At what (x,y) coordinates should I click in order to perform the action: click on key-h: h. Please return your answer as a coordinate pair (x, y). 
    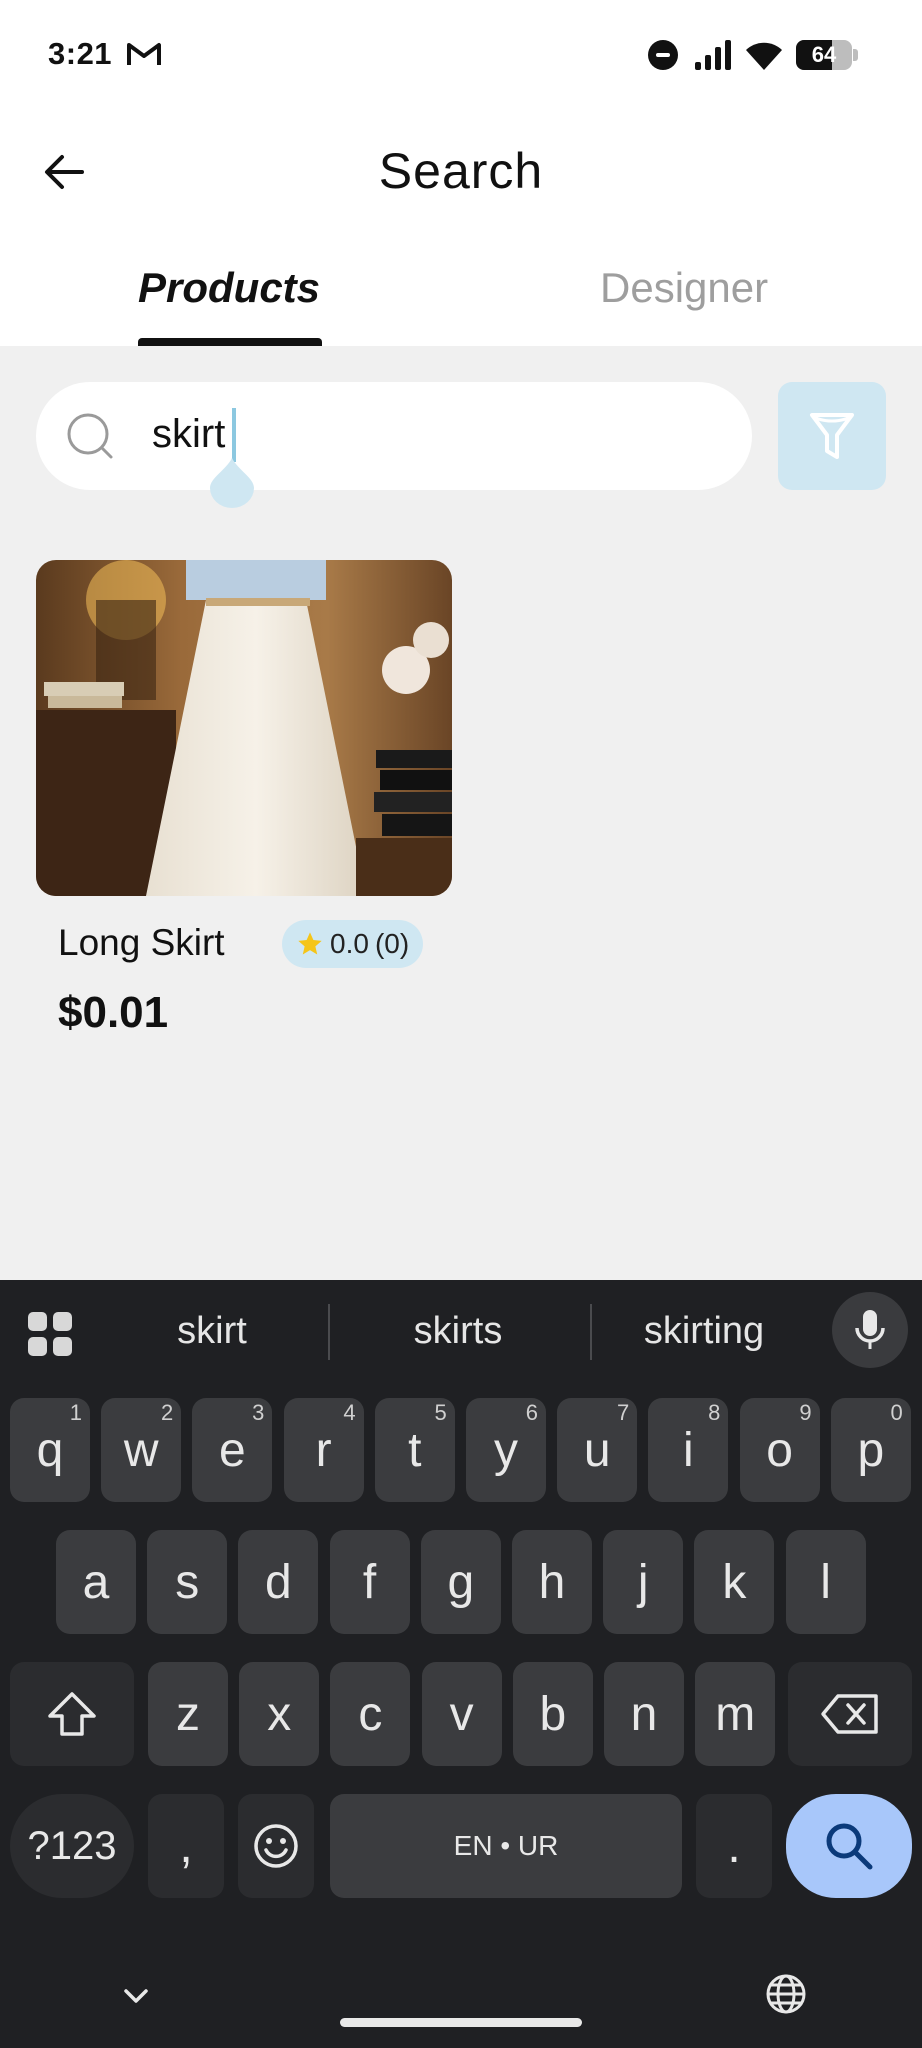
    Looking at the image, I should click on (552, 1582).